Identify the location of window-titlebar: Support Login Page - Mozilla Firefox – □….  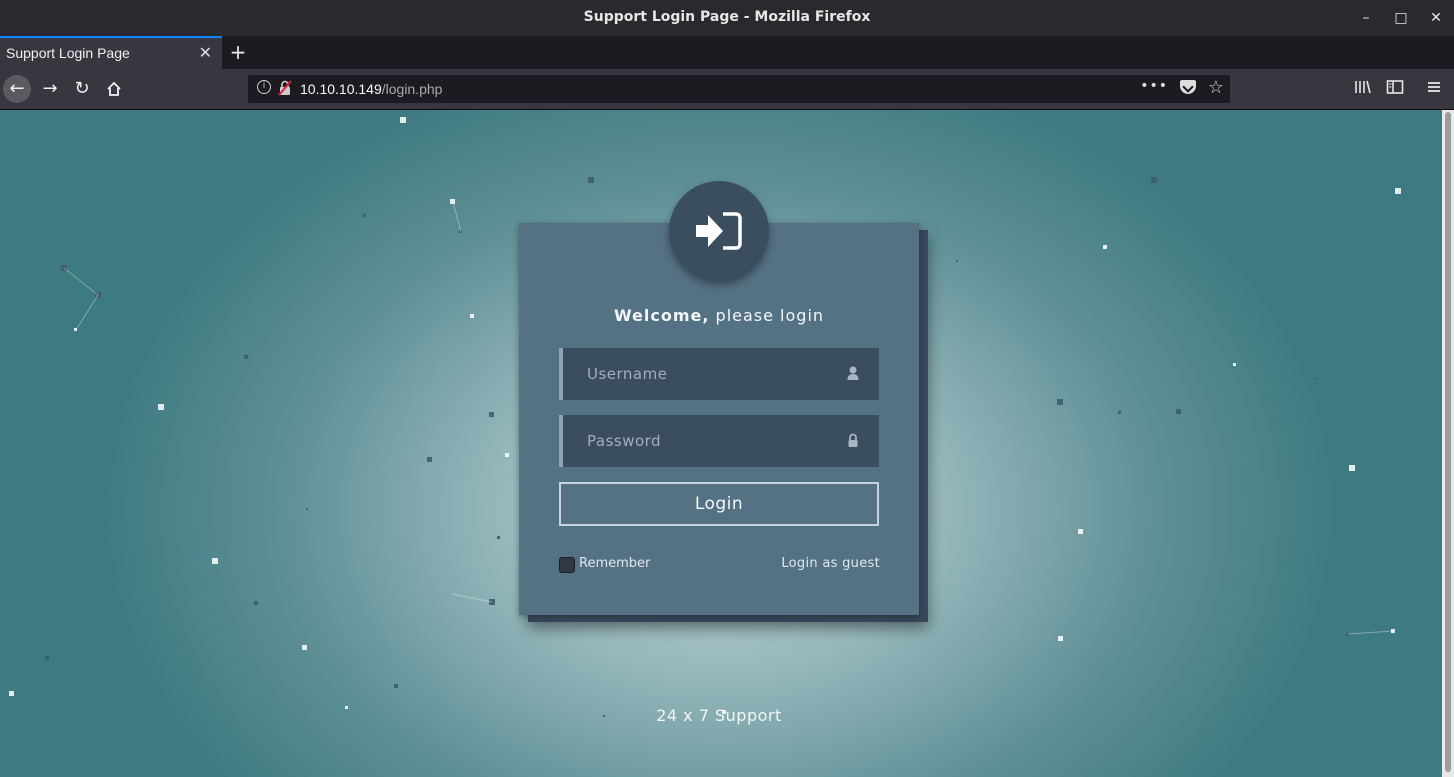
(727, 18).